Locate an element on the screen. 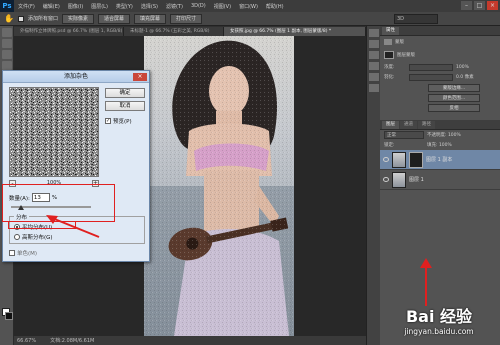  menu-image: 图像(I) is located at coordinates (75, 6).